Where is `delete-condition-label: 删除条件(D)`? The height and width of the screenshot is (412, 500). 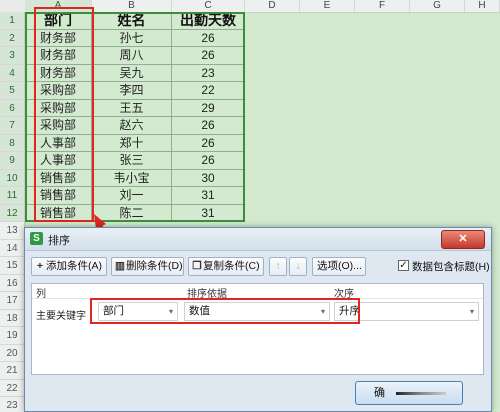 delete-condition-label: 删除条件(D) is located at coordinates (154, 266).